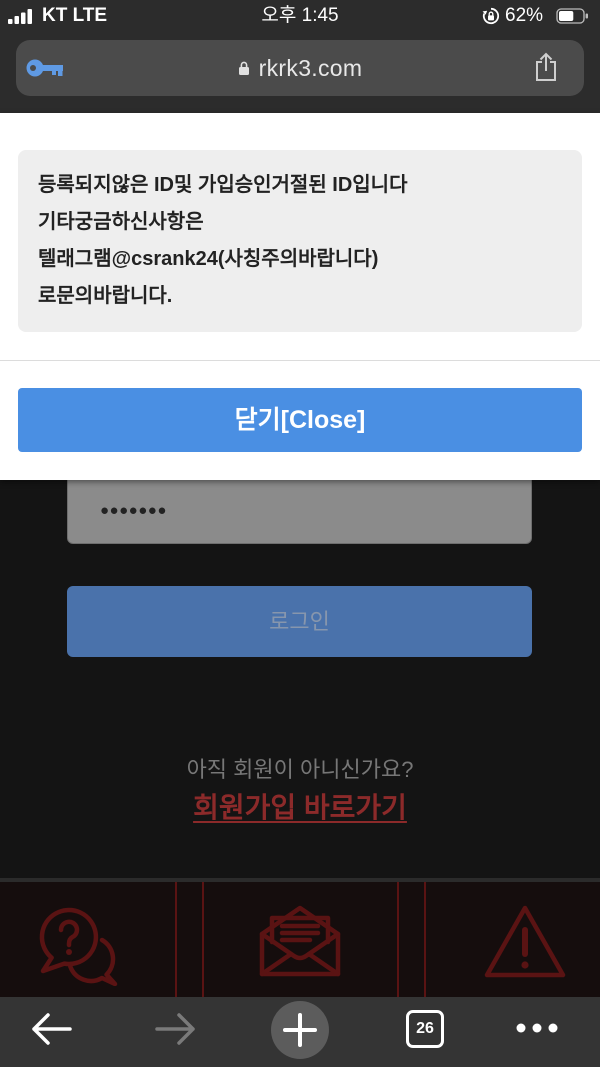 The height and width of the screenshot is (1067, 600). What do you see at coordinates (78, 946) in the screenshot?
I see `question-chat-icon` at bounding box center [78, 946].